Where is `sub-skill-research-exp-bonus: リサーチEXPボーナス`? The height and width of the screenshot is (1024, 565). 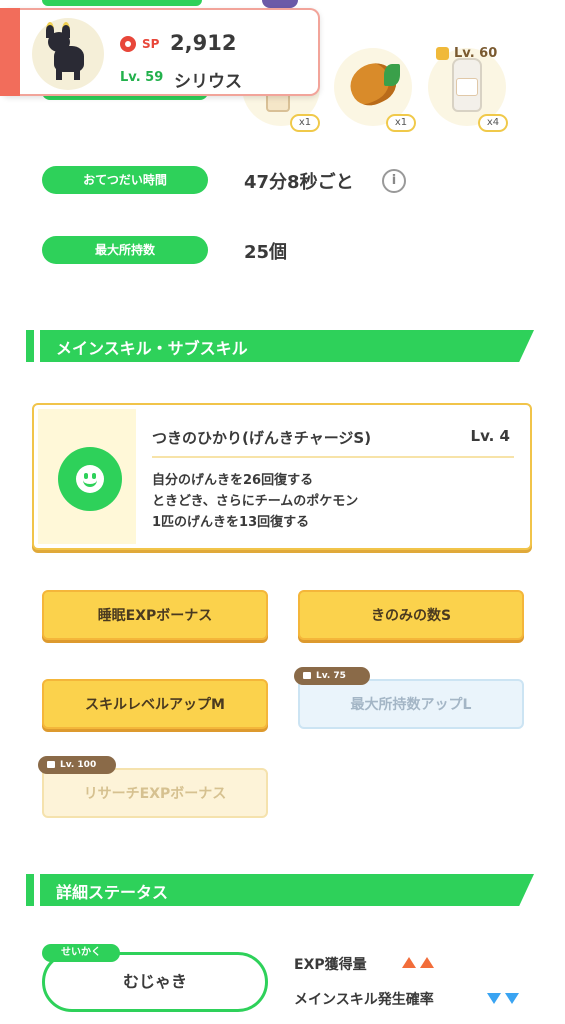 sub-skill-research-exp-bonus: リサーチEXPボーナス is located at coordinates (155, 793).